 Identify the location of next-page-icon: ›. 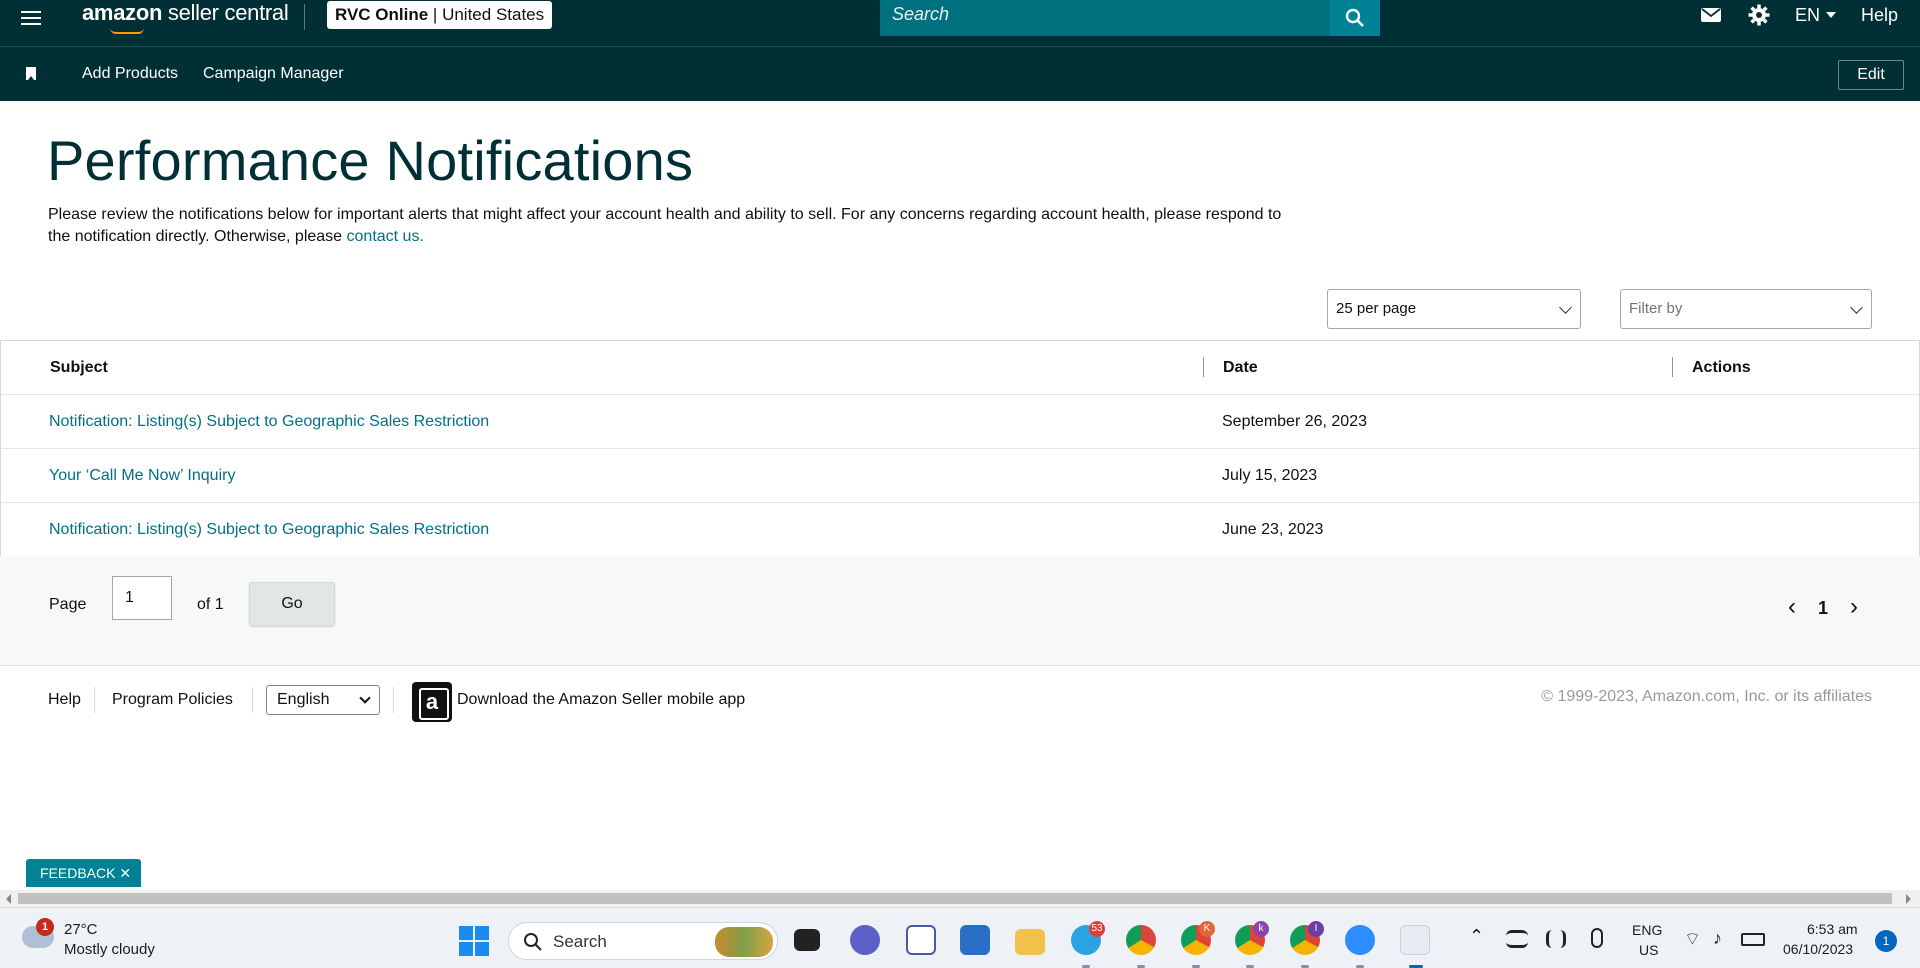
(1854, 607).